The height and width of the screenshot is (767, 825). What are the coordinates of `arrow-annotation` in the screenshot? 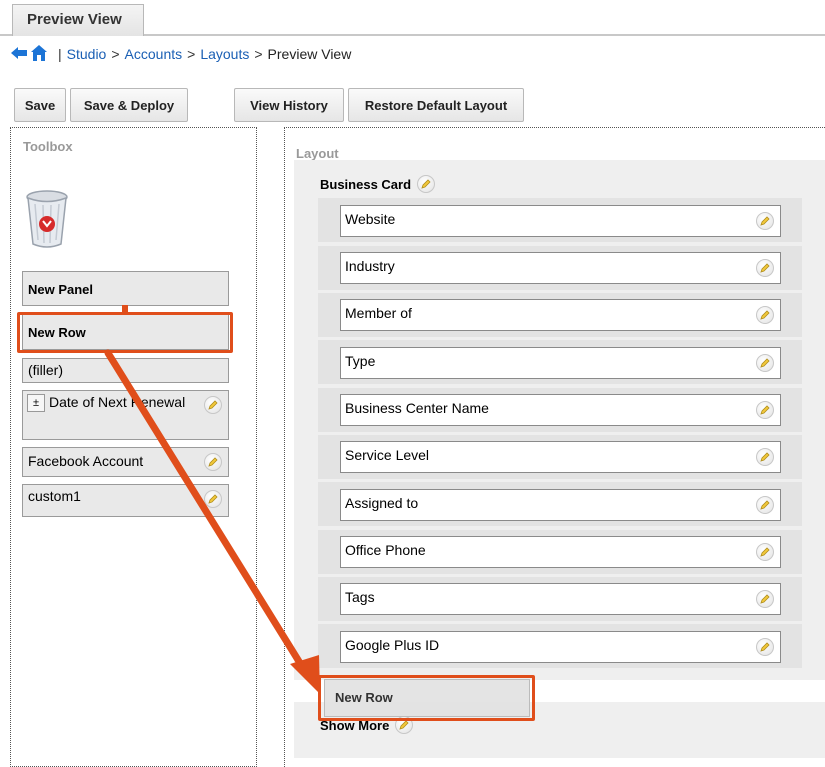 It's located at (212, 499).